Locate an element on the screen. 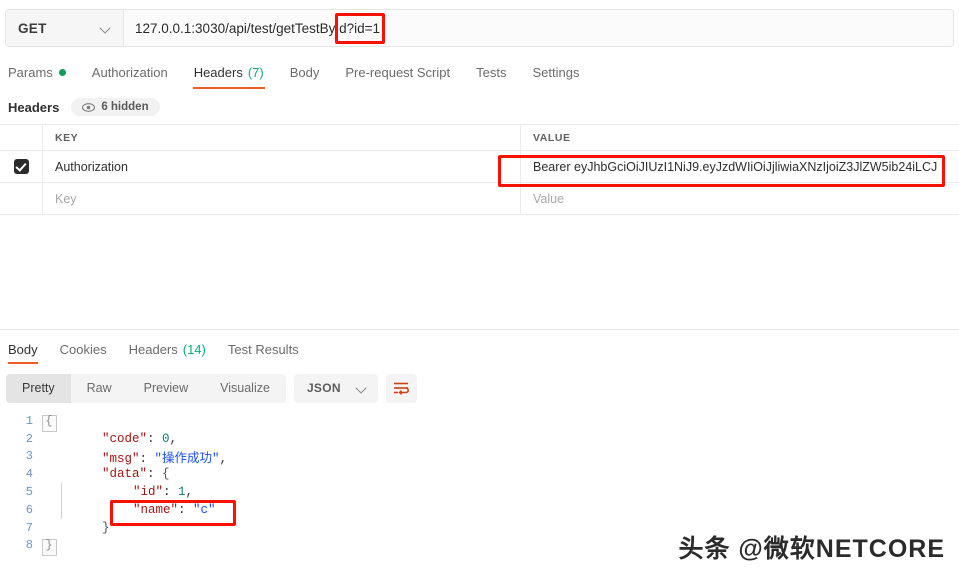 The height and width of the screenshot is (574, 959). empty-row-value-cell: Value is located at coordinates (740, 198).